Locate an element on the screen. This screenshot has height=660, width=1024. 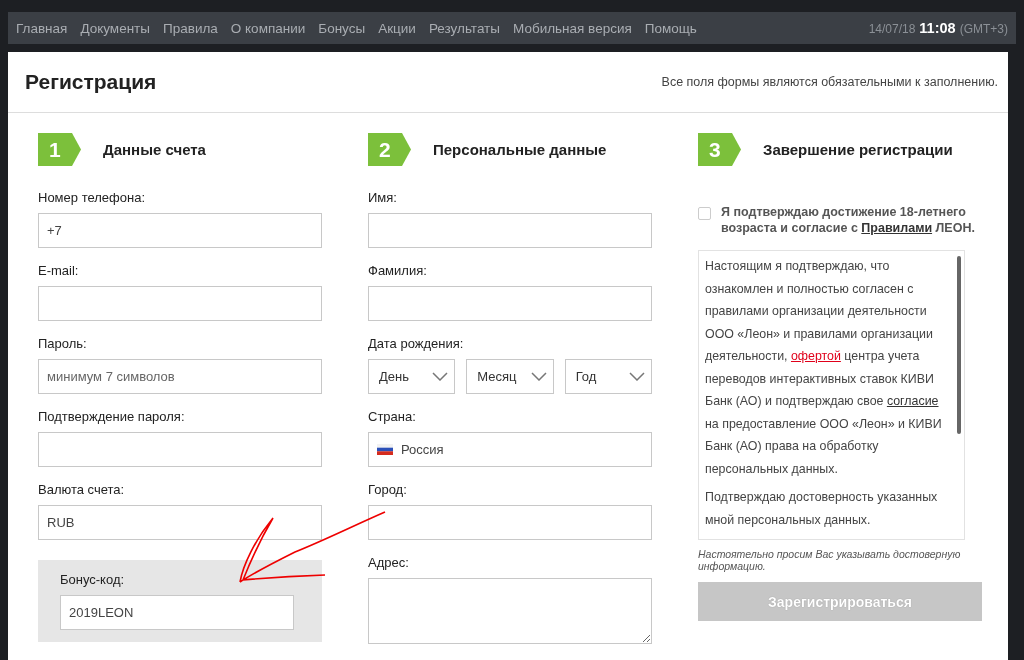
date-select: Месяц is located at coordinates (510, 376).